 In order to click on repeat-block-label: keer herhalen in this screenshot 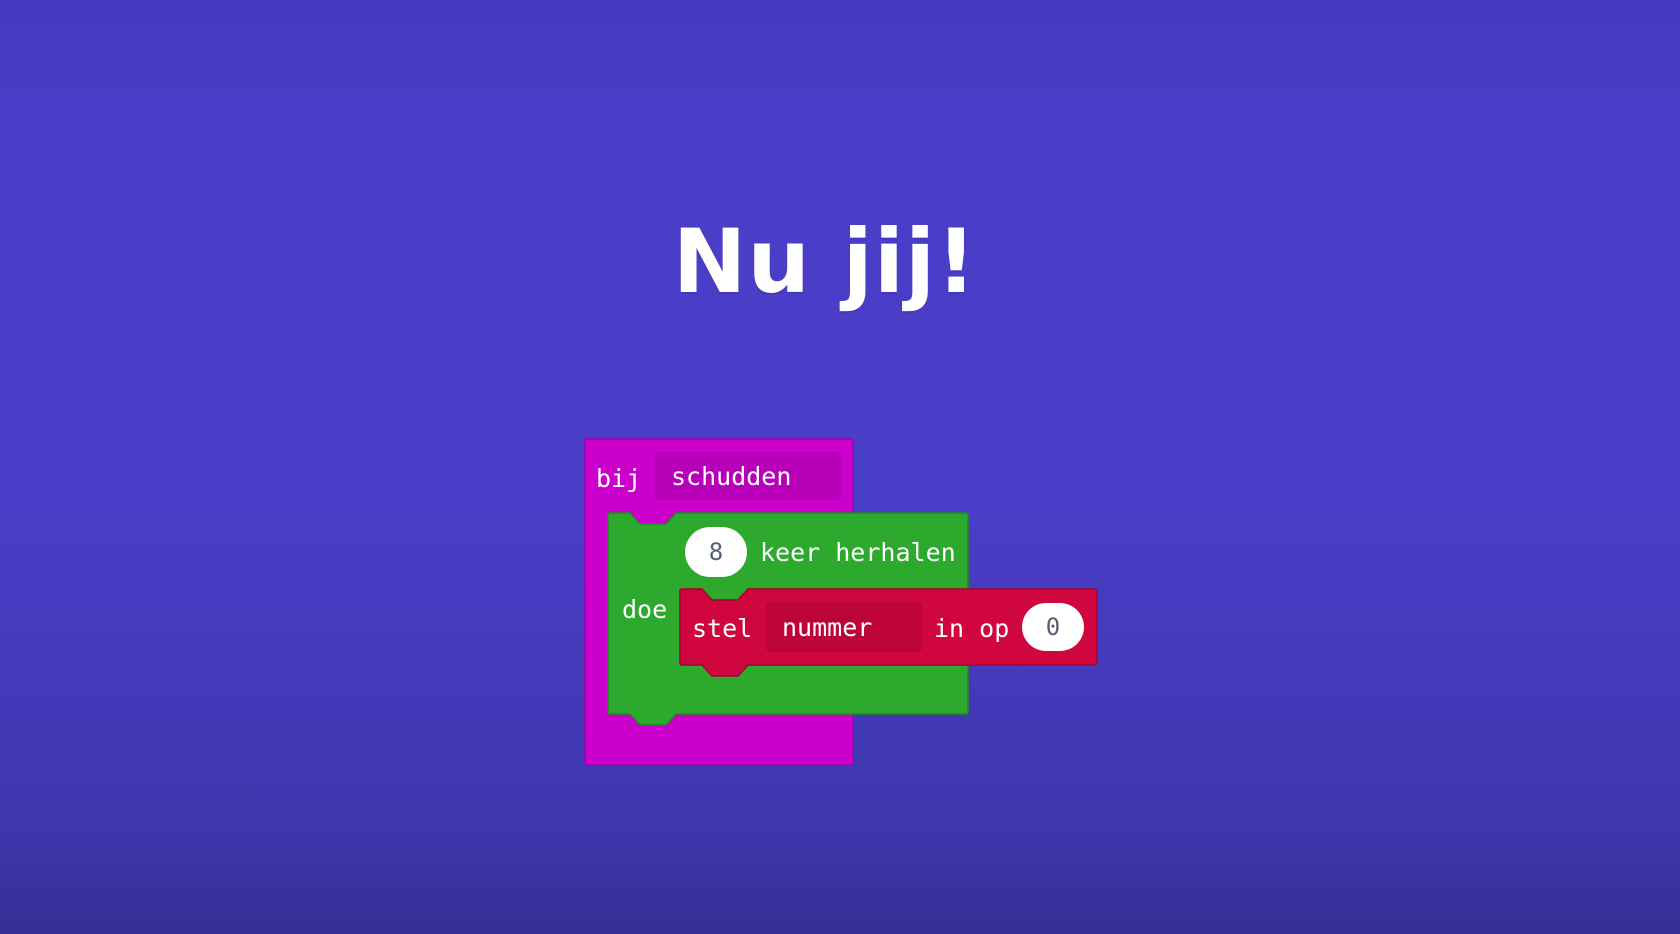, I will do `click(858, 552)`.